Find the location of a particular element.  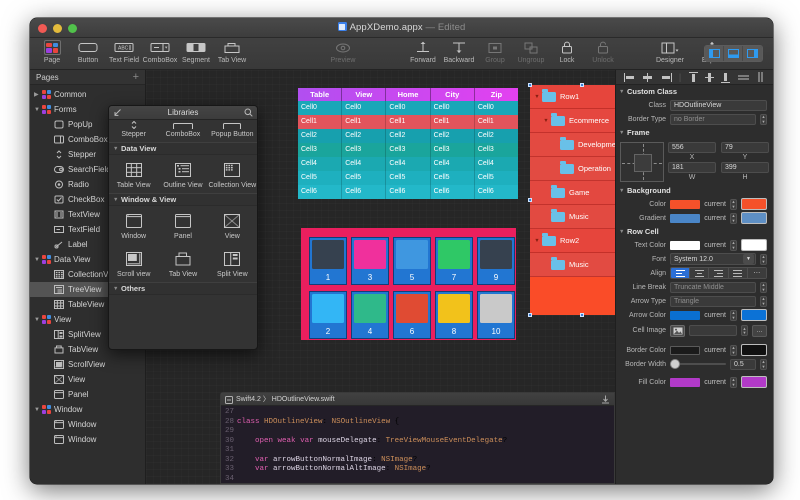

border-color-bar is located at coordinates (685, 350).